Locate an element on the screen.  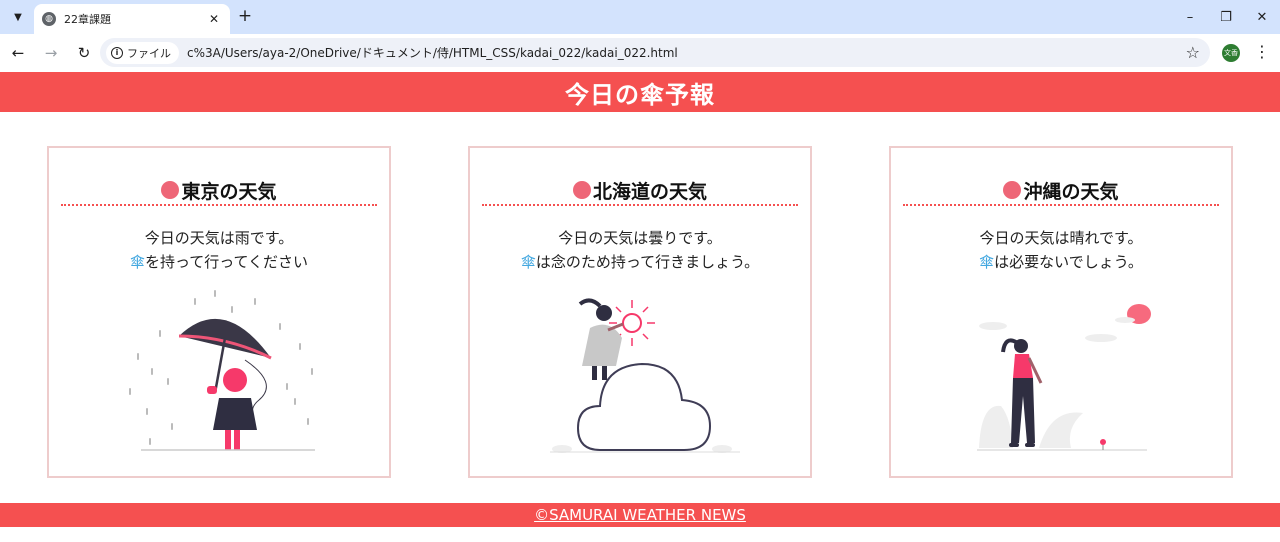
footer-copyright-link: ©SAMURAI WEATHER NEWS is located at coordinates (640, 515).